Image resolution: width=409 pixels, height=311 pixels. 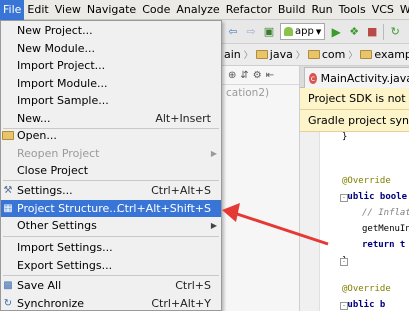 What do you see at coordinates (37, 10) in the screenshot?
I see `menu-edit: Edit` at bounding box center [37, 10].